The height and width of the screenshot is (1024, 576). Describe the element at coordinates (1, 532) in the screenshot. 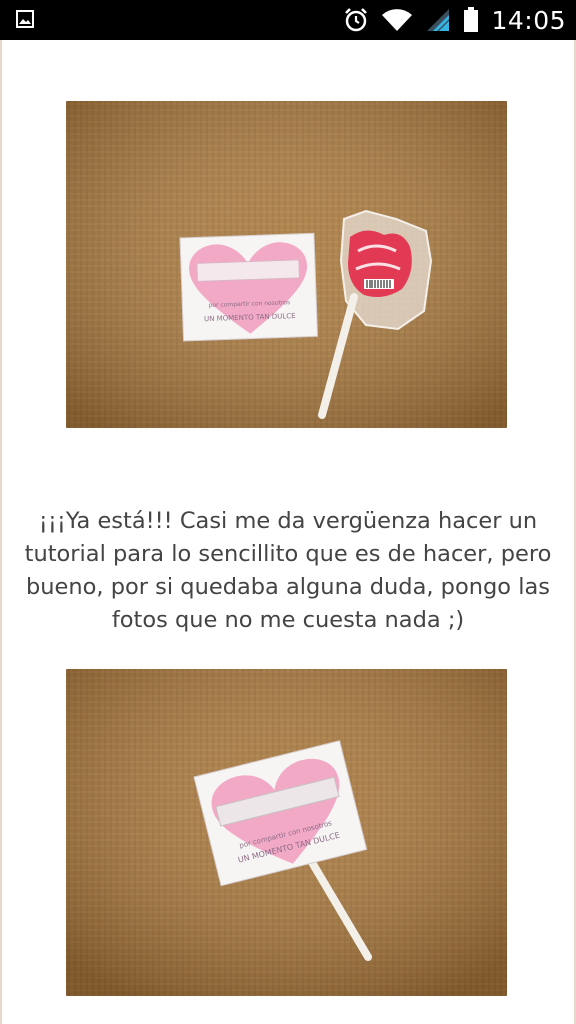

I see `page-left-border` at that location.